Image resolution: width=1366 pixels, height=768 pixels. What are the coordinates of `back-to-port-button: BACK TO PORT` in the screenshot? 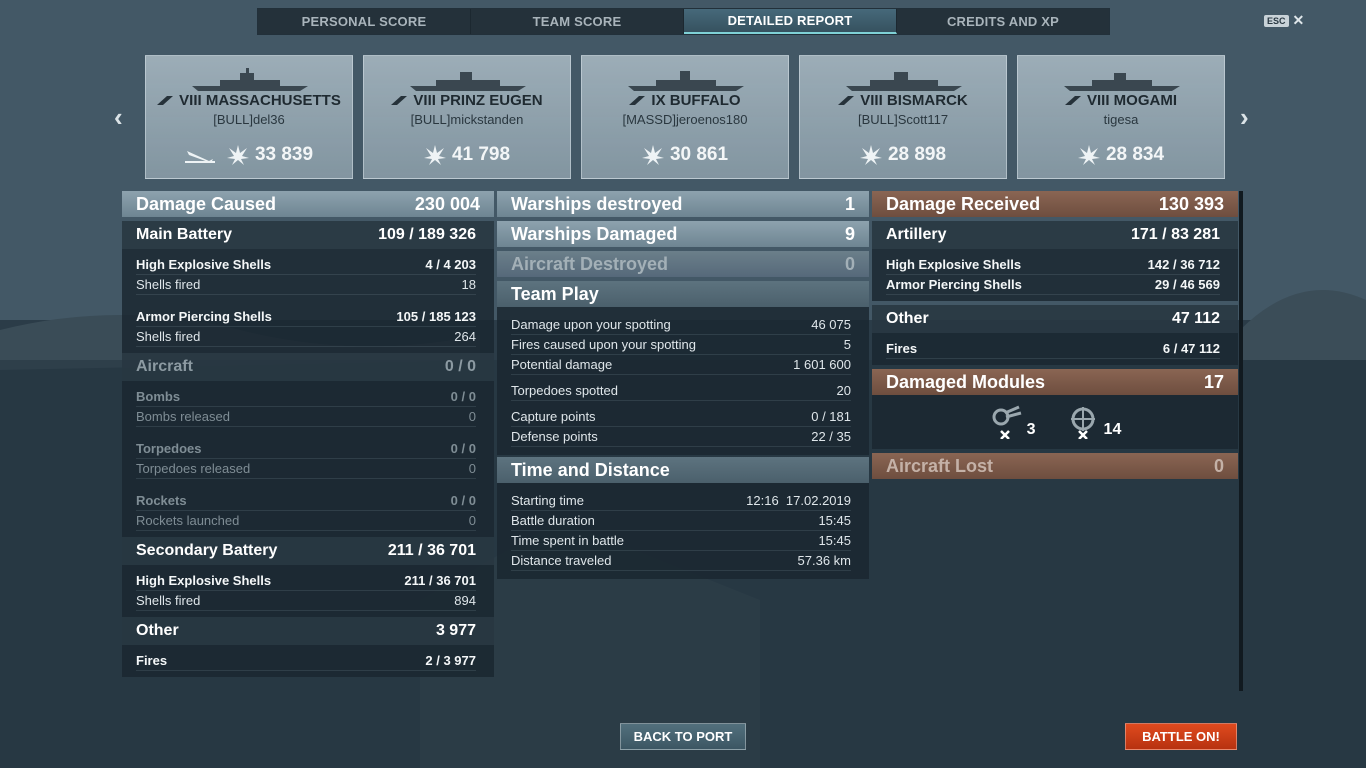 It's located at (683, 736).